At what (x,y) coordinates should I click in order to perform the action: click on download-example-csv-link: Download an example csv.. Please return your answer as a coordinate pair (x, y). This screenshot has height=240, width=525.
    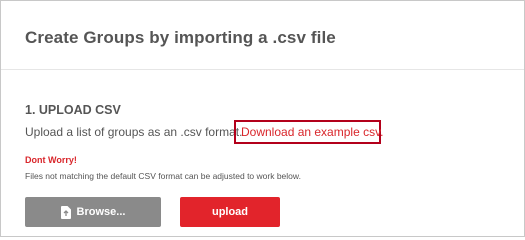
    Looking at the image, I should click on (312, 132).